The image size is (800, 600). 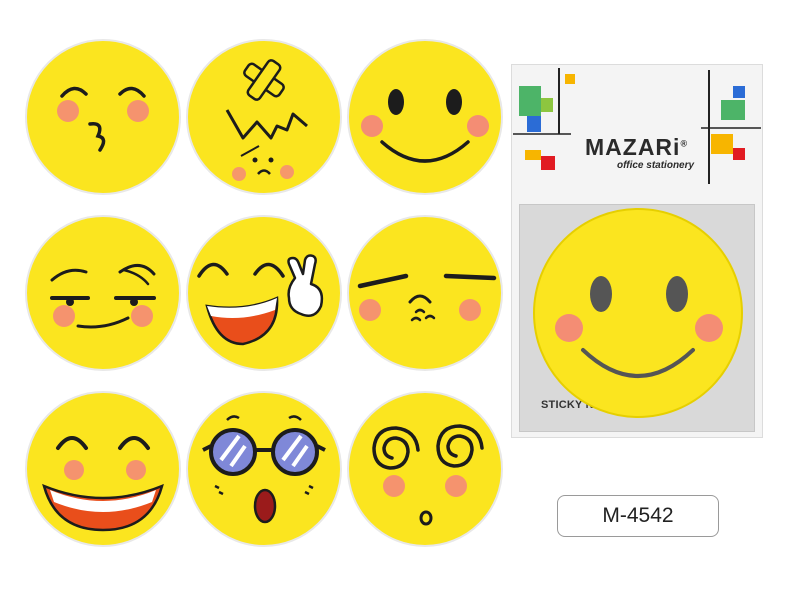 I want to click on sticker-dizzy-face, so click(x=425, y=469).